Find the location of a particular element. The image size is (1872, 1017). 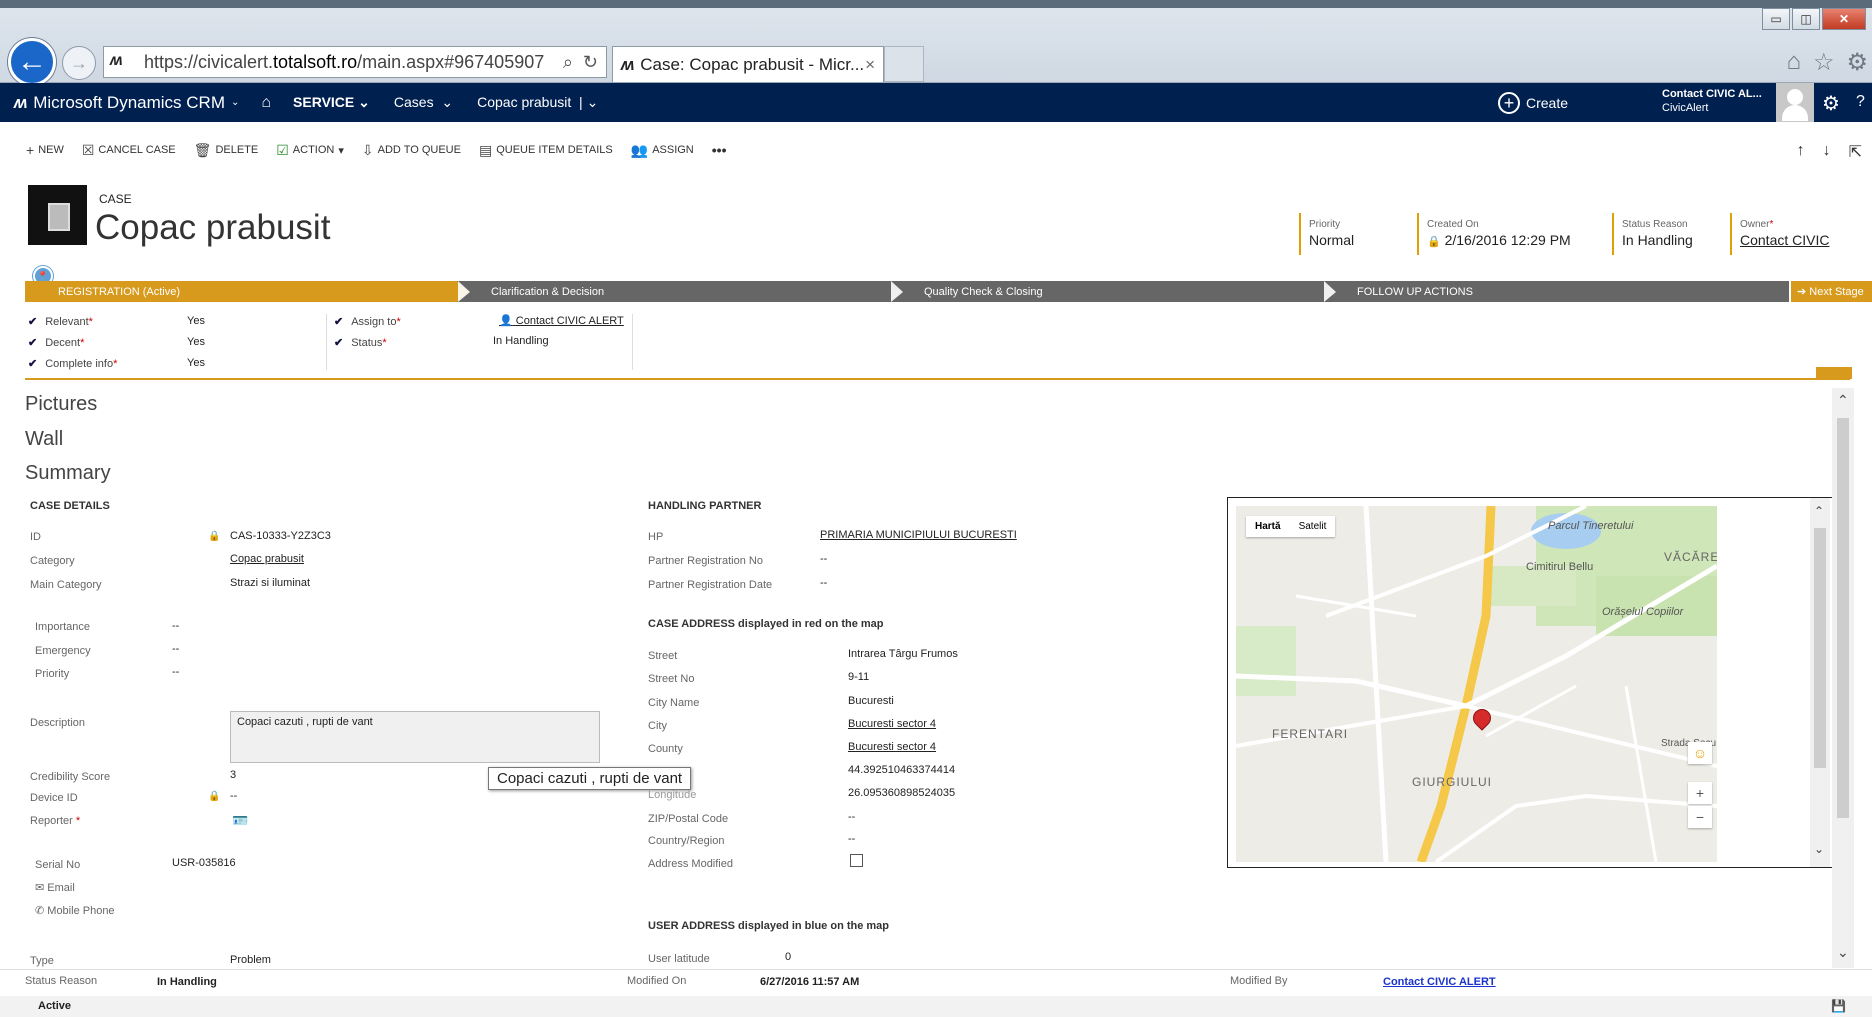

partner-reg-no-value: -- is located at coordinates (823, 559).